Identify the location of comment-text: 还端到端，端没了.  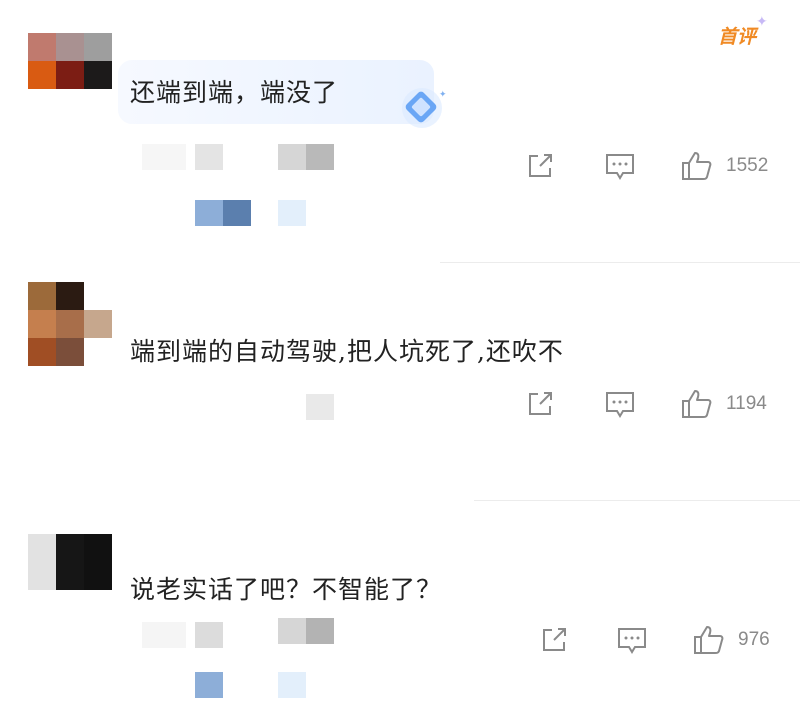
(234, 92).